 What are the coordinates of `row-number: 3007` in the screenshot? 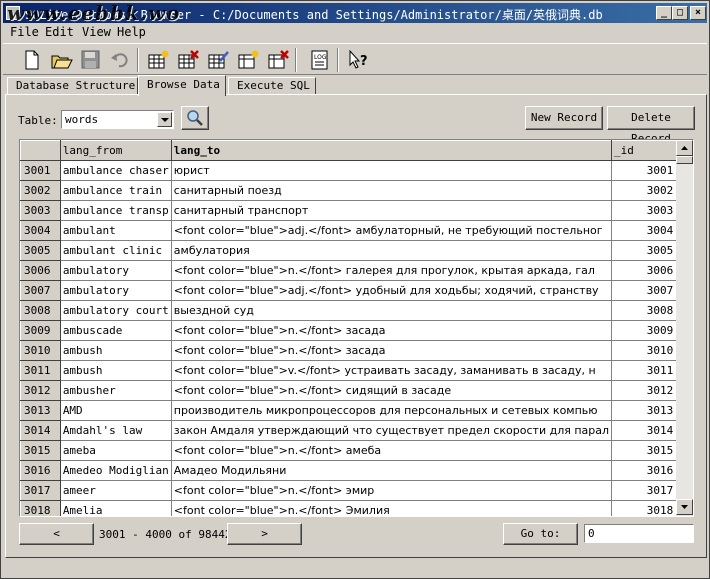 It's located at (40, 290).